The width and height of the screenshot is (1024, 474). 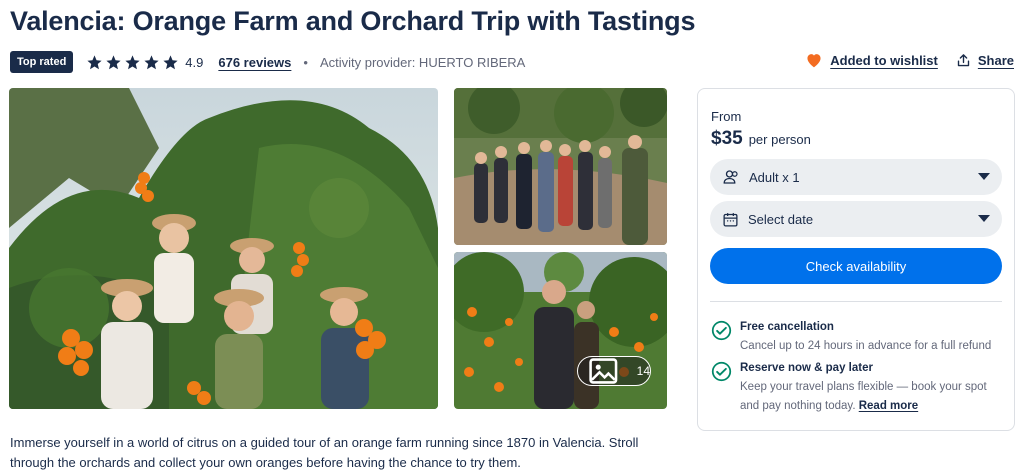 I want to click on heart-icon, so click(x=814, y=61).